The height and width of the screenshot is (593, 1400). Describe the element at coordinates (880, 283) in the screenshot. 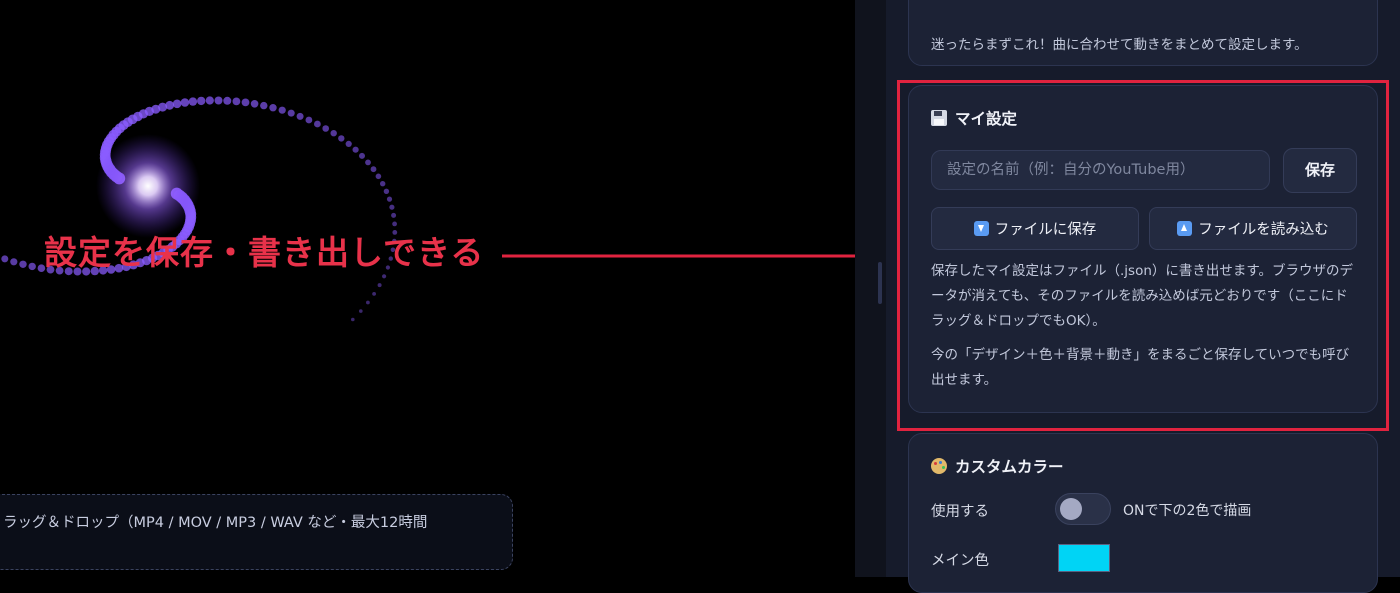

I see `scrollbar-thumb` at that location.